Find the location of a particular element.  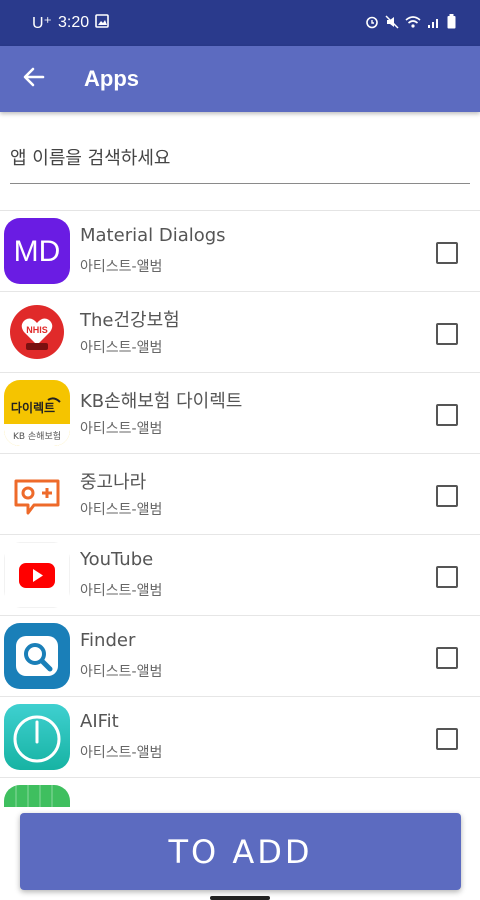

app-bar: Apps is located at coordinates (240, 79).